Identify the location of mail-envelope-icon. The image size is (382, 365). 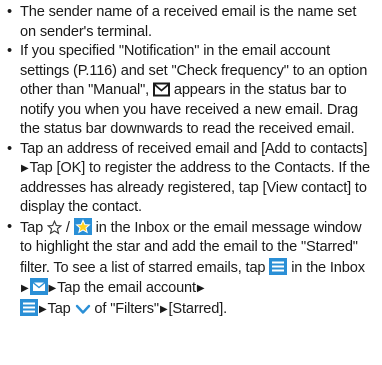
(161, 89).